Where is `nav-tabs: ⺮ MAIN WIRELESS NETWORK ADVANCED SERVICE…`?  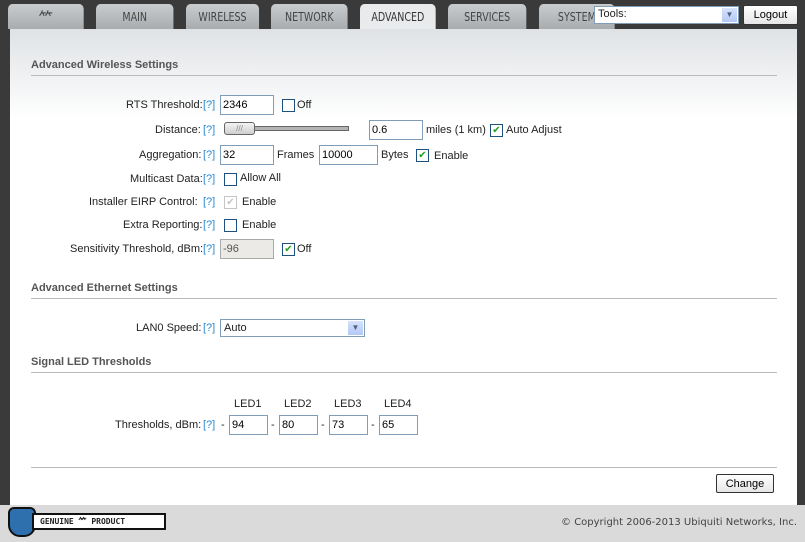 nav-tabs: ⺮ MAIN WIRELESS NETWORK ADVANCED SERVICE… is located at coordinates (317, 16).